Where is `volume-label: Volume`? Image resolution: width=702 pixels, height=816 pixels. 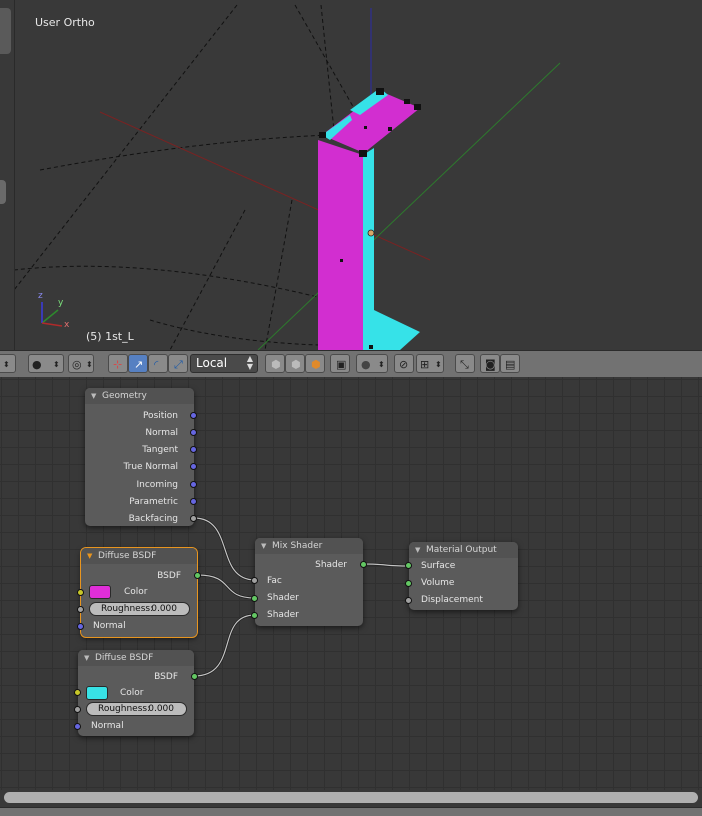
volume-label: Volume is located at coordinates (438, 583).